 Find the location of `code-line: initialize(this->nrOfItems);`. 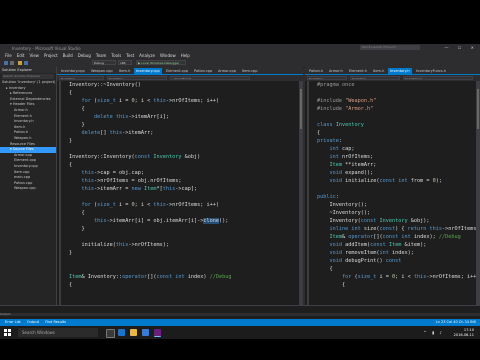

code-line: initialize(this->nrOfItems); is located at coordinates (119, 245).